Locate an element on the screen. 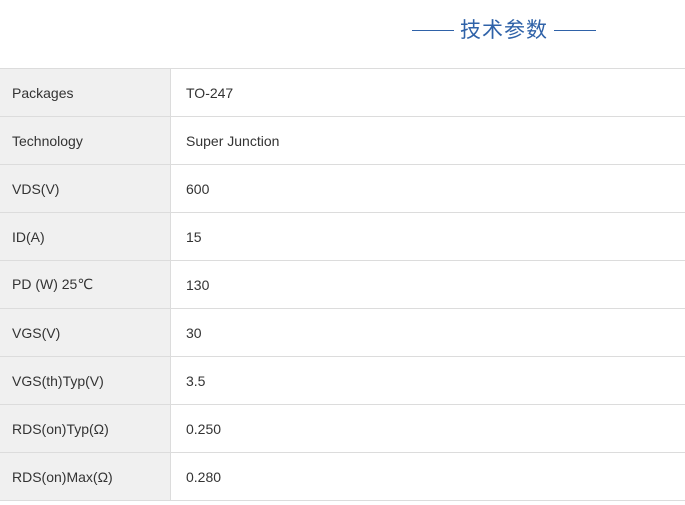 Image resolution: width=685 pixels, height=505 pixels. table-row: Packages TO-247 is located at coordinates (342, 92).